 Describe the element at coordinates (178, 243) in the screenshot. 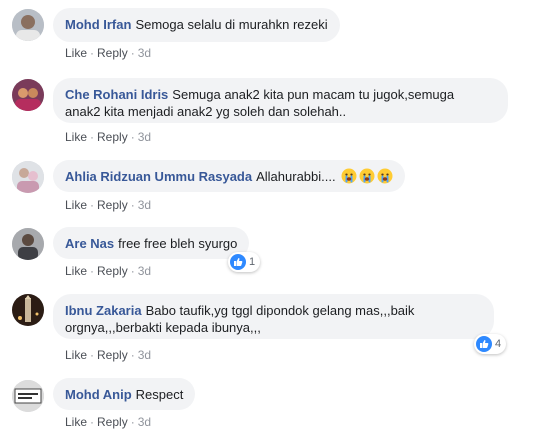

I see `comment-text: free free bleh syurgo` at that location.